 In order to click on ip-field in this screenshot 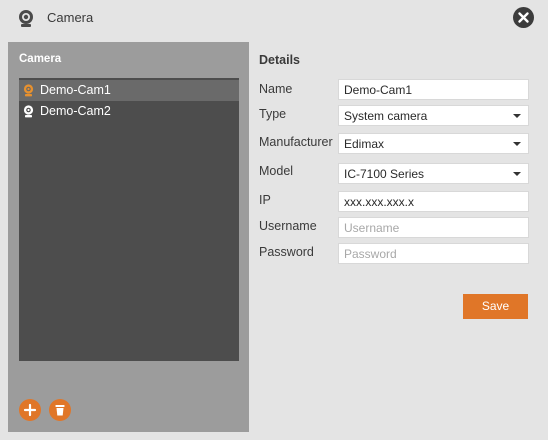, I will do `click(433, 201)`.